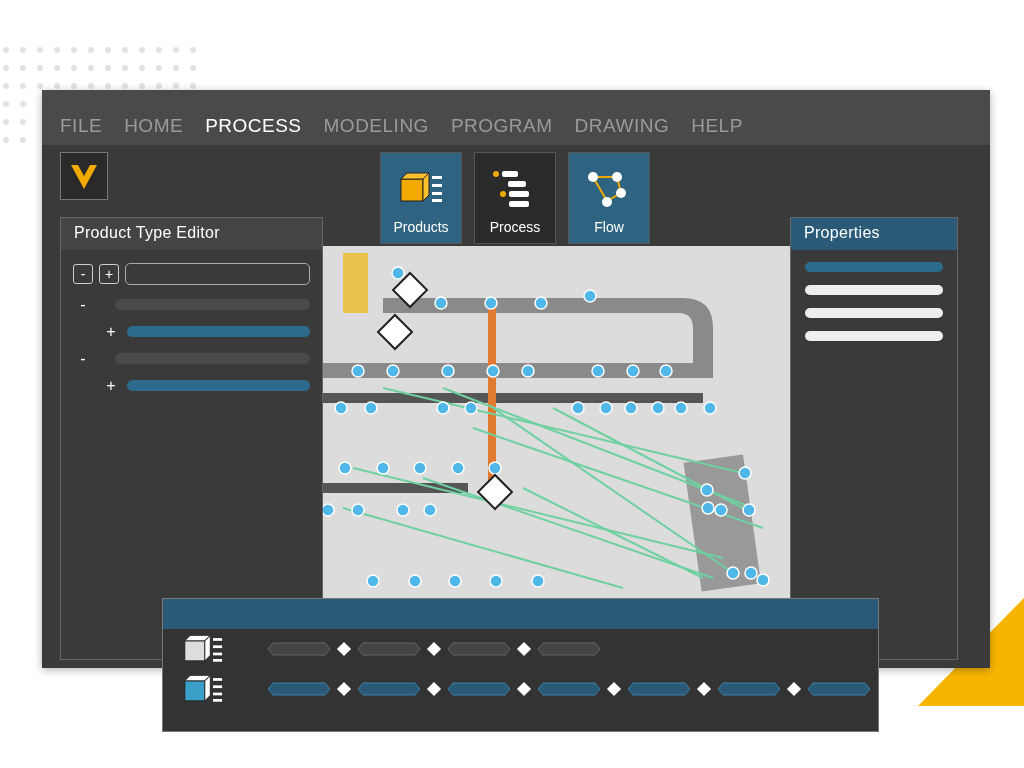 Image resolution: width=1024 pixels, height=768 pixels. I want to click on panel-title: Product Type Editor, so click(191, 234).